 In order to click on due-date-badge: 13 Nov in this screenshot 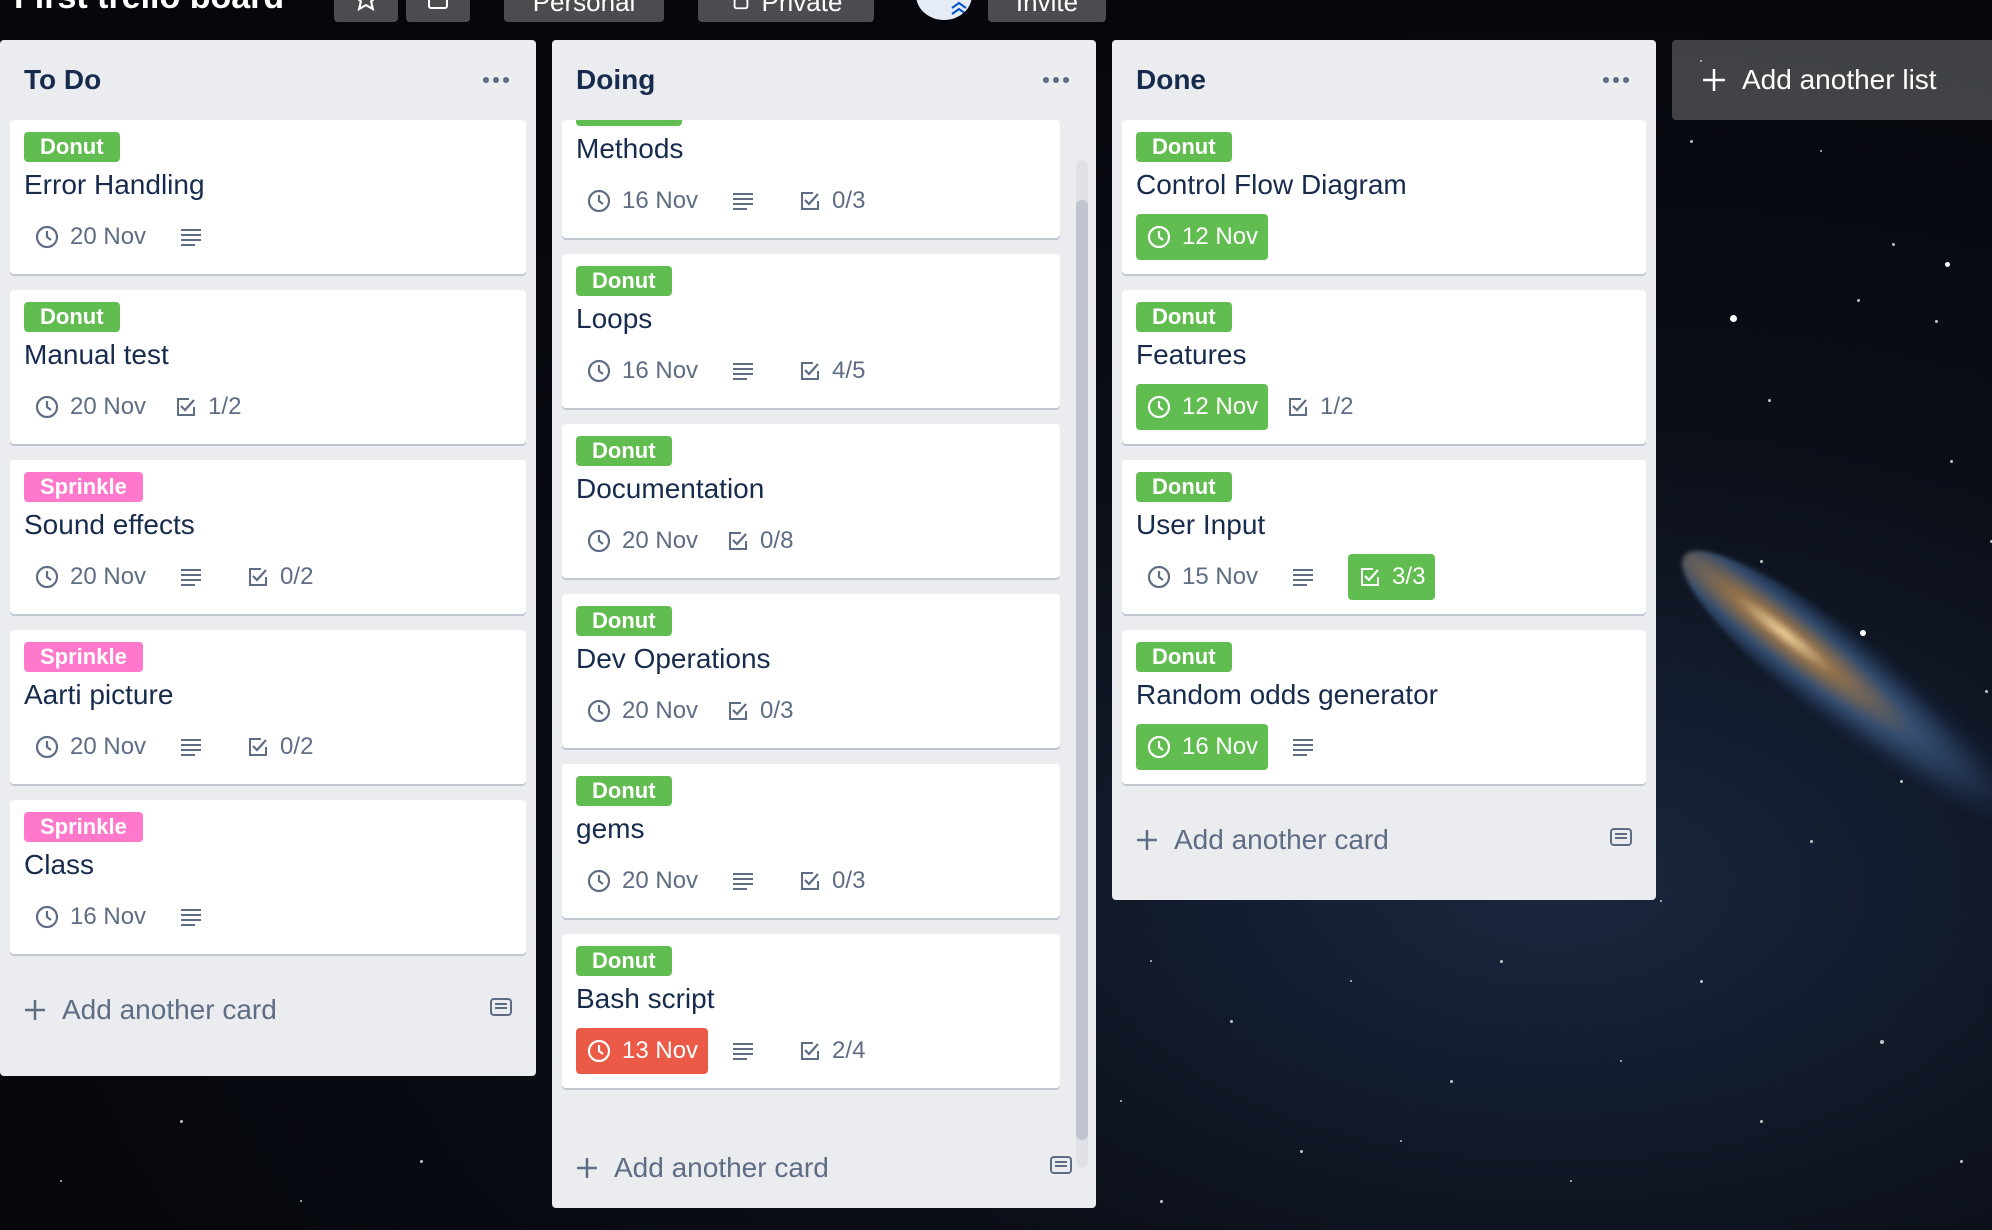, I will do `click(642, 1051)`.